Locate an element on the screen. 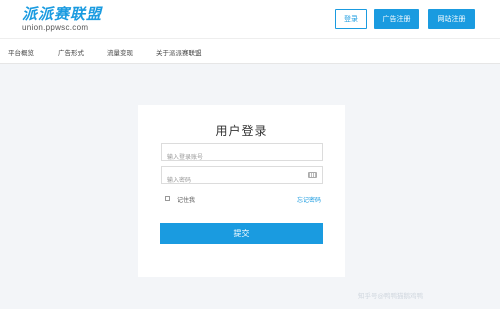 This screenshot has width=500, height=309. site-logo: 派派赛联盟 union.ppwsc.com is located at coordinates (62, 19).